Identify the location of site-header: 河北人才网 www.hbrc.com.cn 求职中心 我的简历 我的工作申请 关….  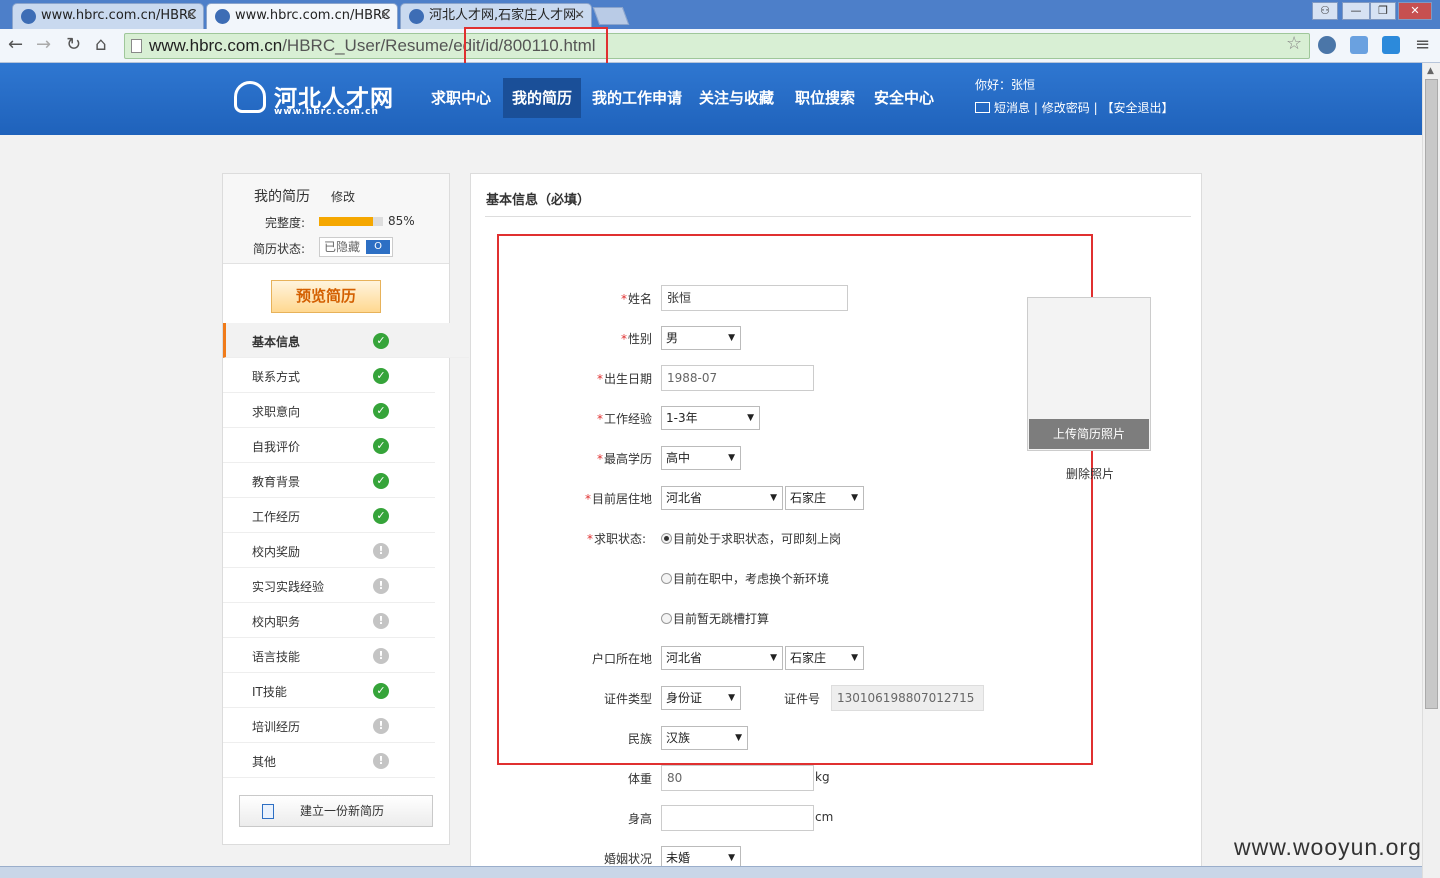
(711, 99).